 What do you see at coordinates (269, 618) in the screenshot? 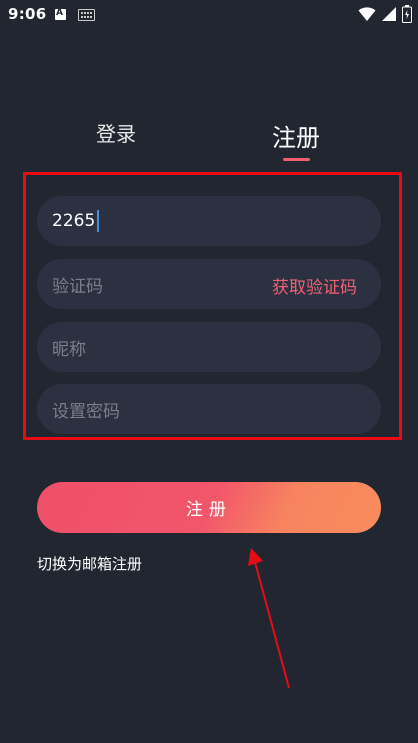
I see `annotation-arrow` at bounding box center [269, 618].